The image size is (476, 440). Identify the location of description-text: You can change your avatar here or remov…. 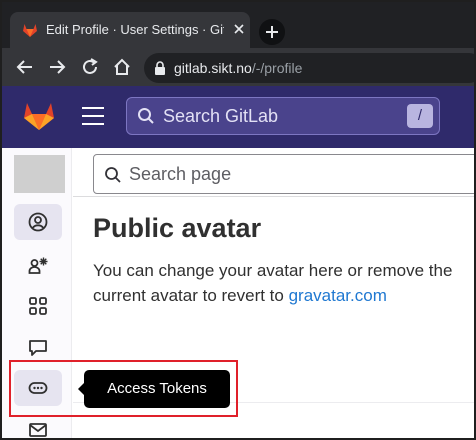
(273, 283).